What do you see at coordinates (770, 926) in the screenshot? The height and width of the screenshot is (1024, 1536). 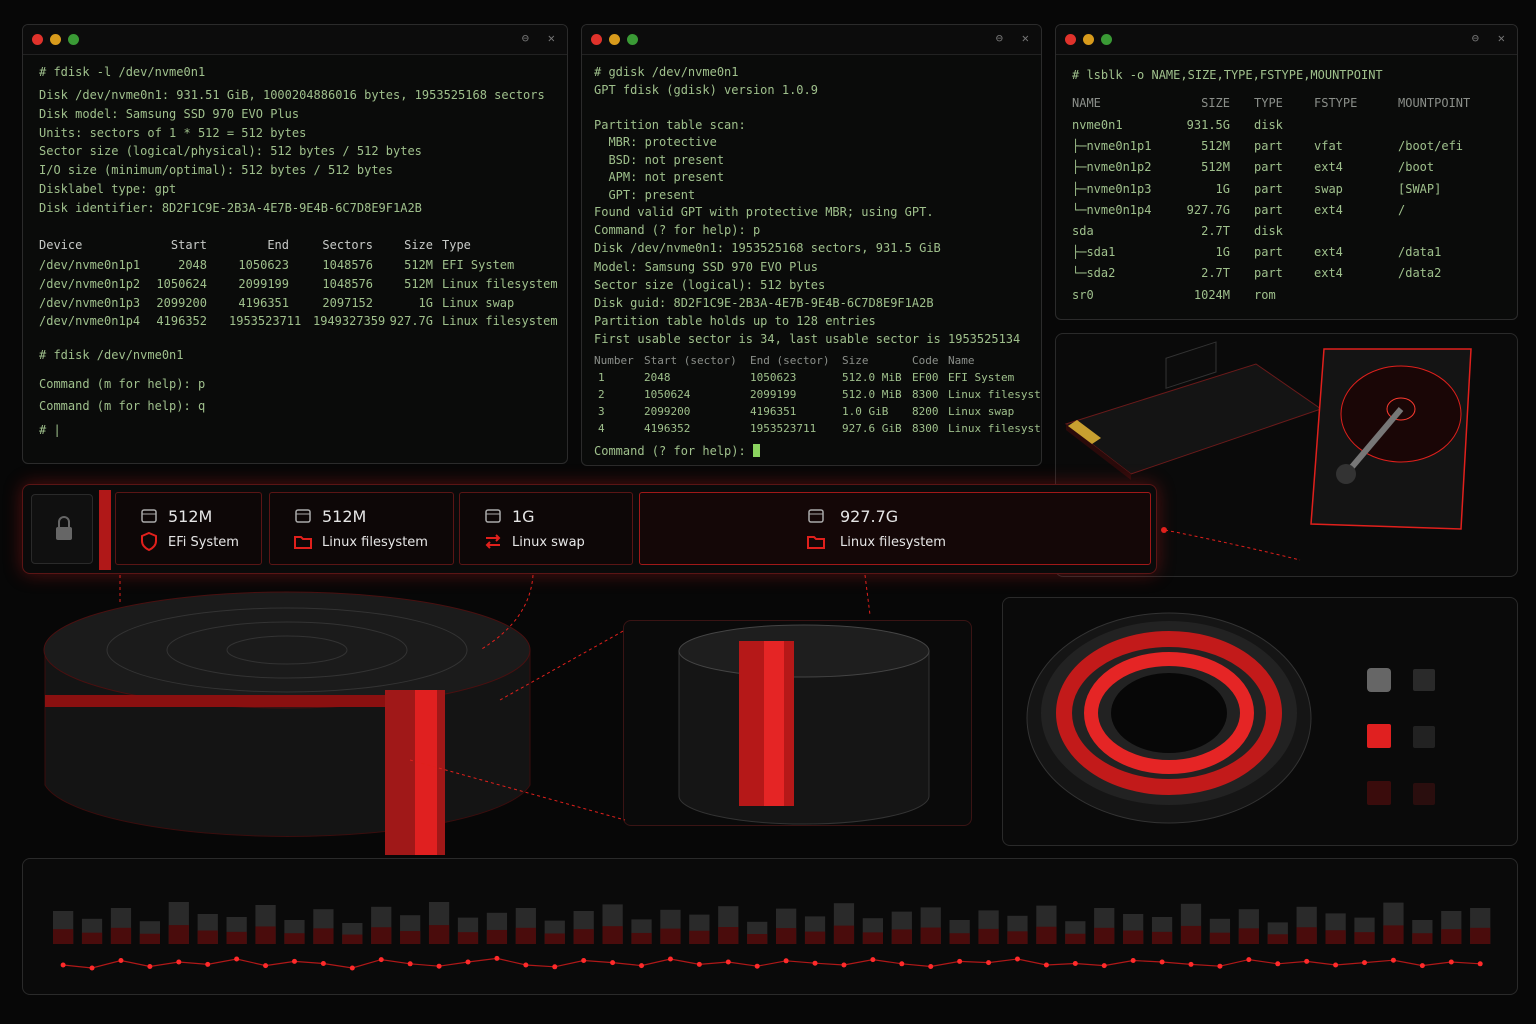 I see `disk-activity-chart` at bounding box center [770, 926].